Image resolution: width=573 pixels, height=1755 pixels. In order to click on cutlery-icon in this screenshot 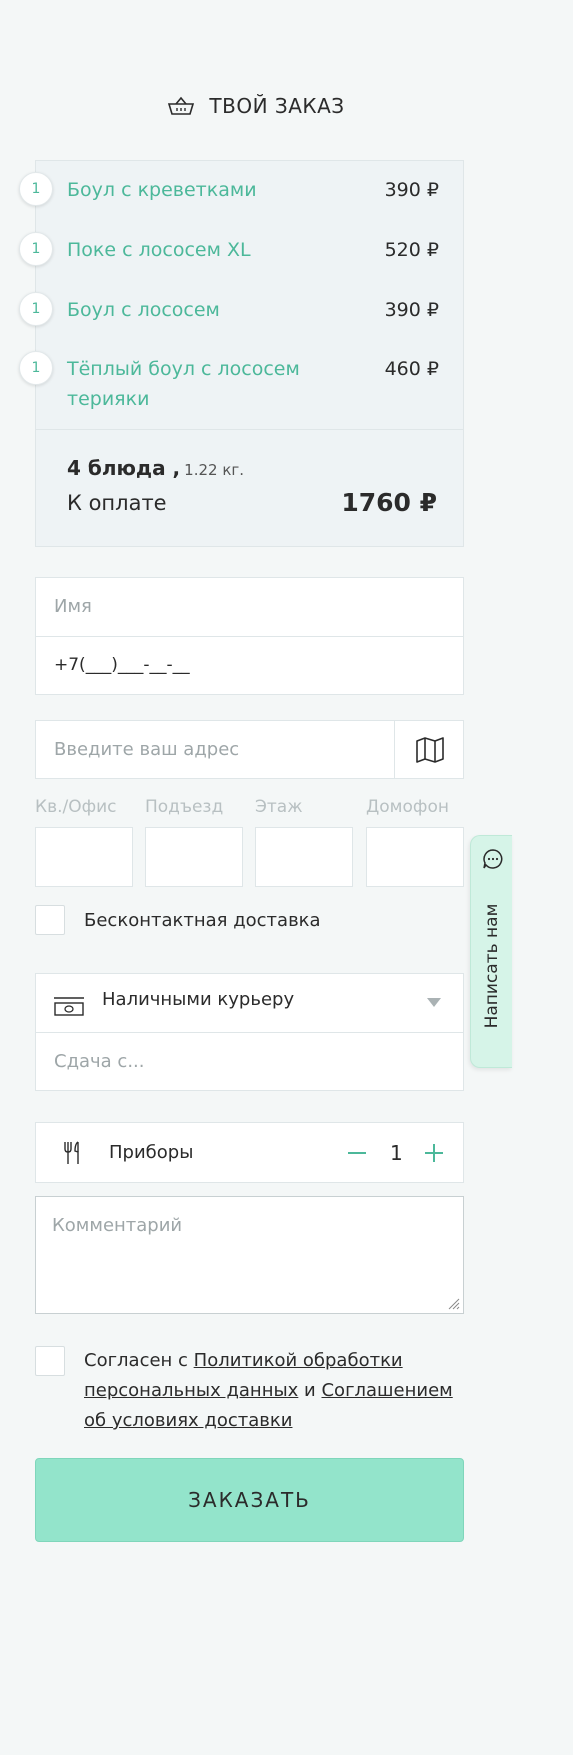, I will do `click(71, 1152)`.